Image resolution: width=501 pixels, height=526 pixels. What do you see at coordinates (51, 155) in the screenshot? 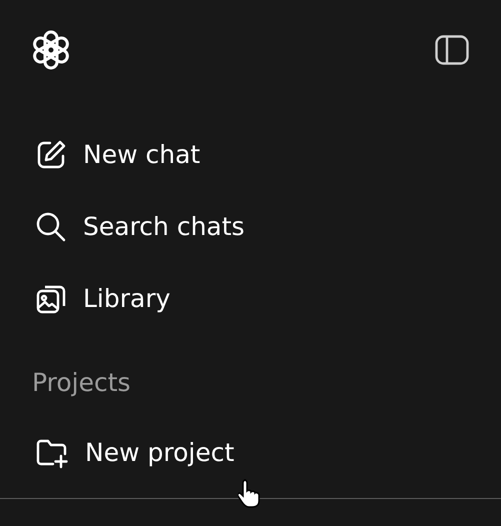
I see `edit-icon` at bounding box center [51, 155].